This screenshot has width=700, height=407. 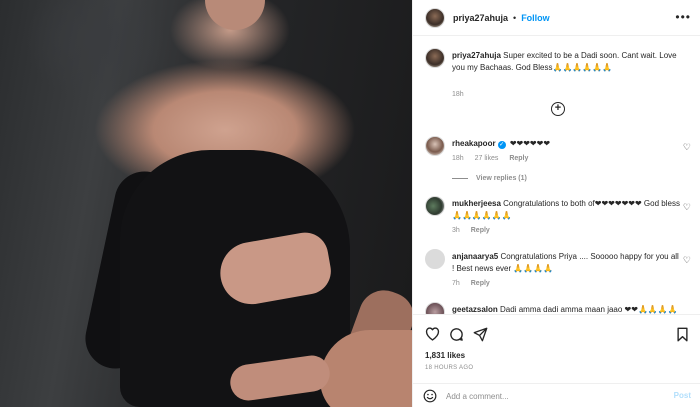 What do you see at coordinates (456, 283) in the screenshot?
I see `comment-time: 7h` at bounding box center [456, 283].